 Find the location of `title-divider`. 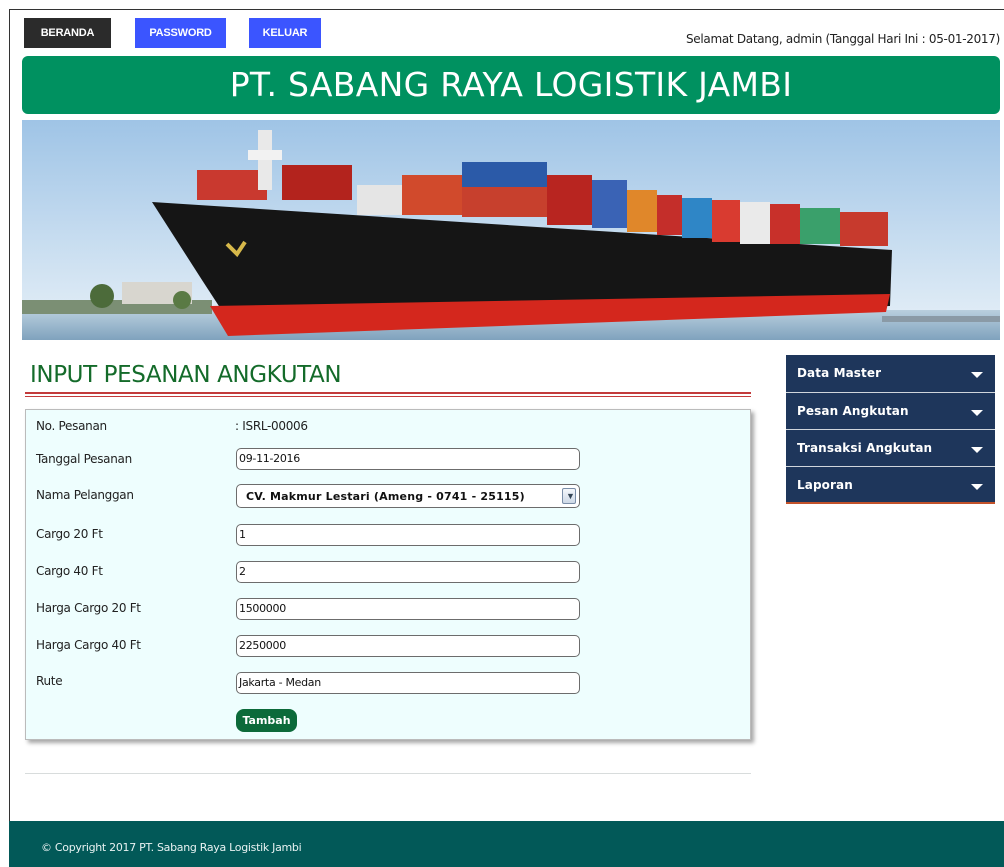

title-divider is located at coordinates (388, 393).